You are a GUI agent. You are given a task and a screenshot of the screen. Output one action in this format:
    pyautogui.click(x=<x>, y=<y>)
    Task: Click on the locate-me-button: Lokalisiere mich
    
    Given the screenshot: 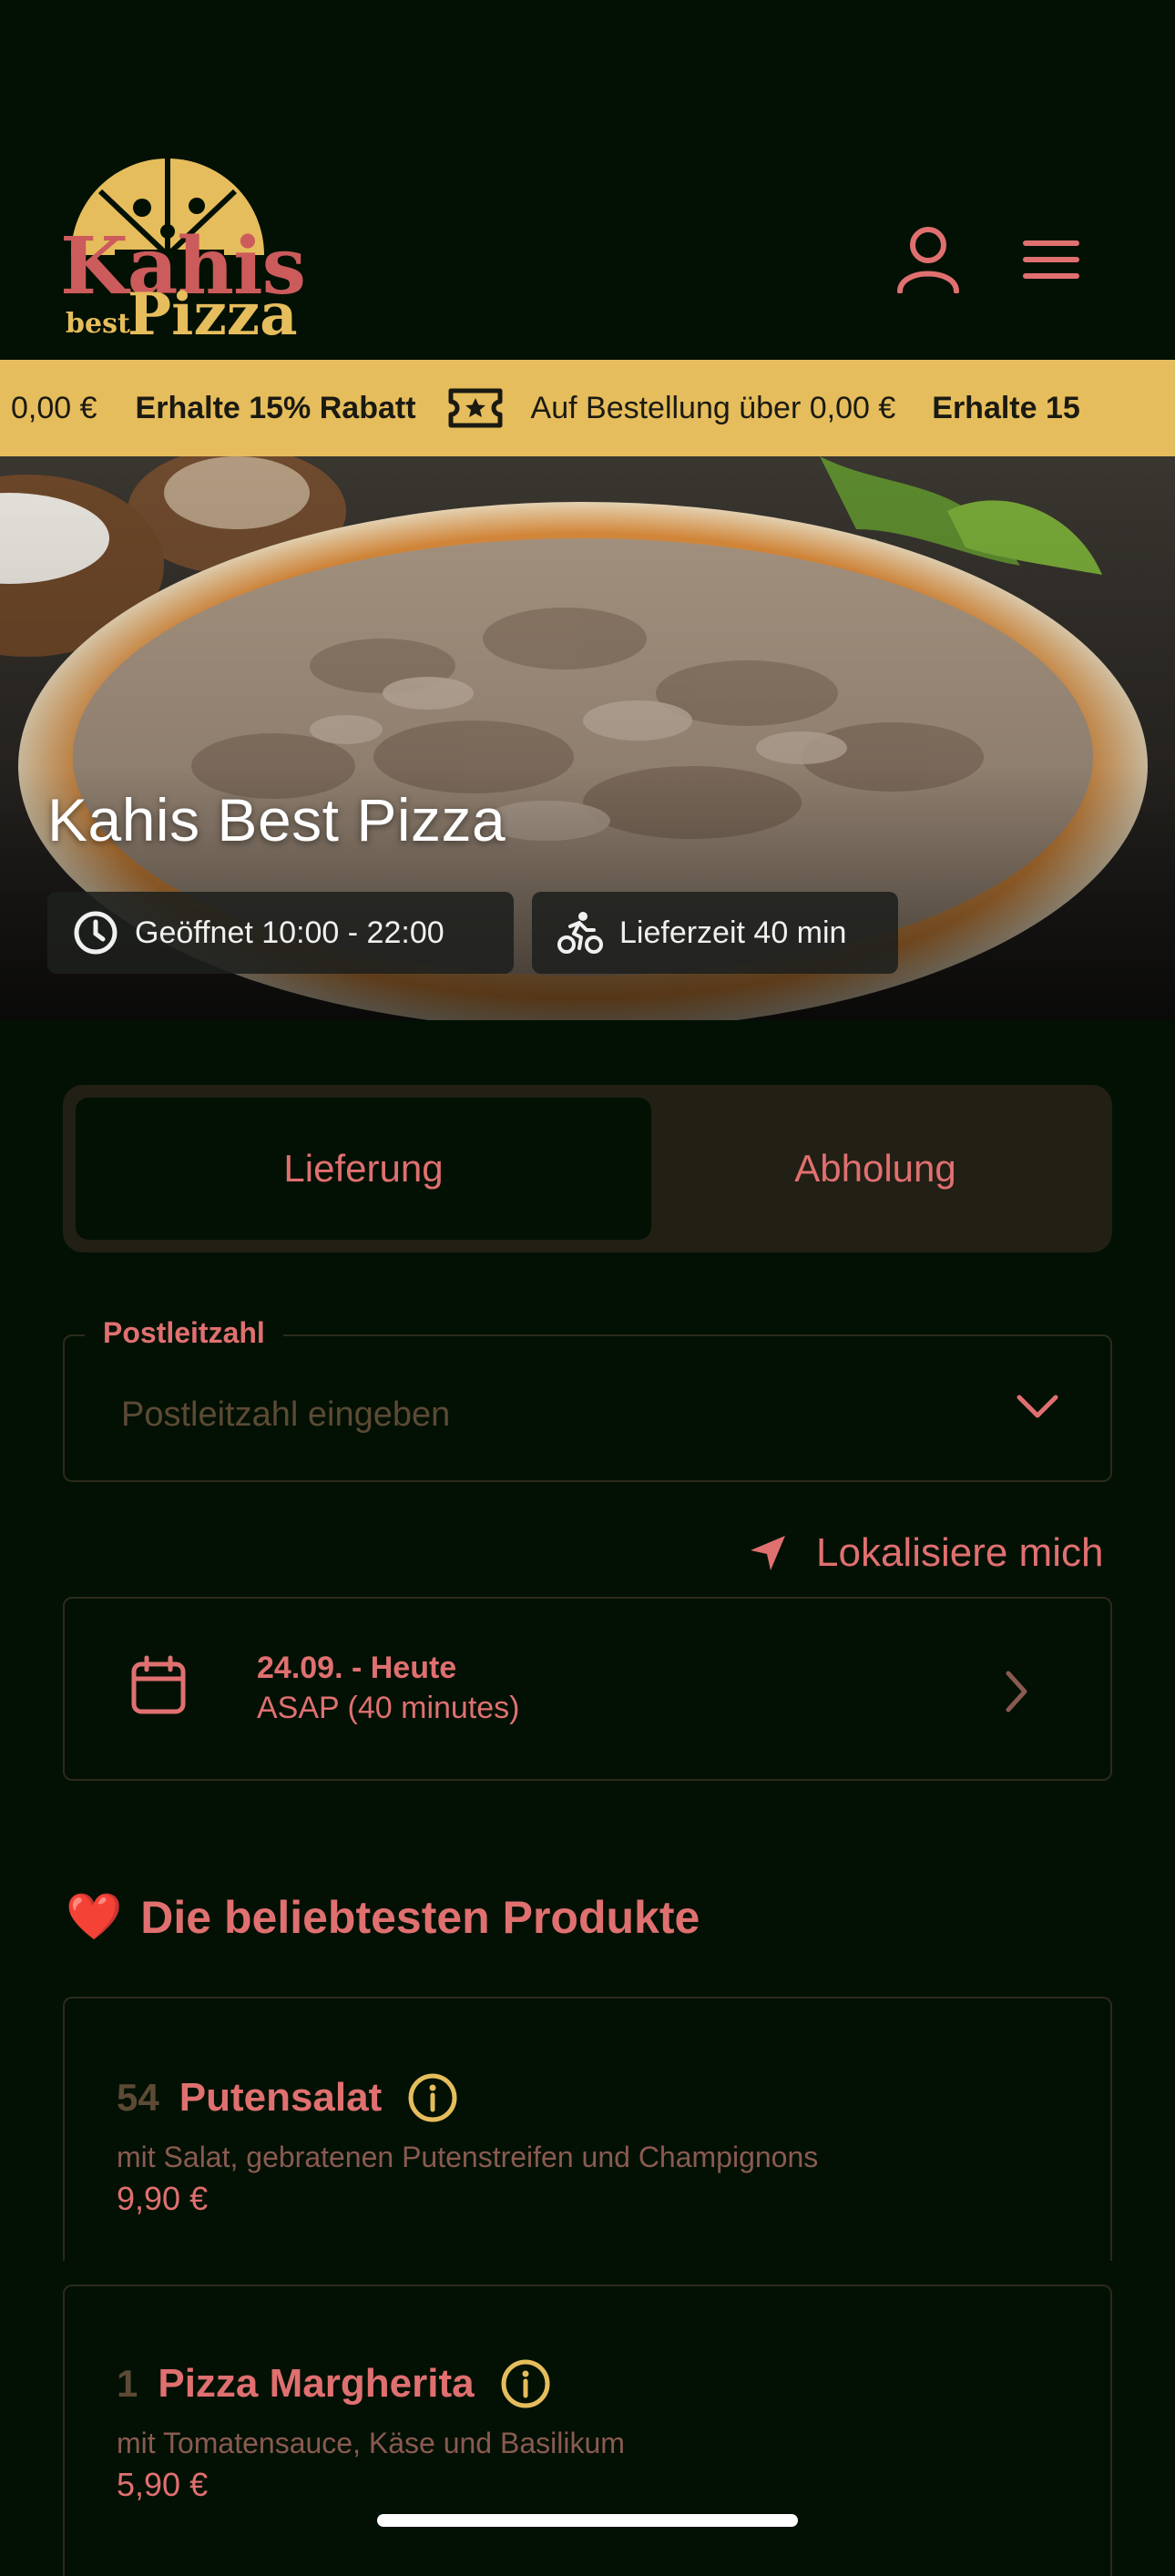 What is the action you would take?
    pyautogui.click(x=925, y=1553)
    